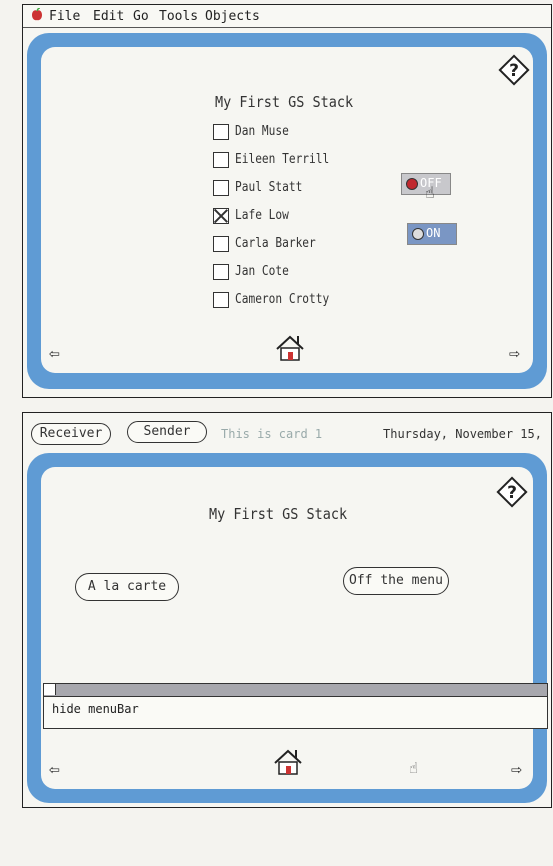  I want to click on menu-tools: Tools, so click(178, 16).